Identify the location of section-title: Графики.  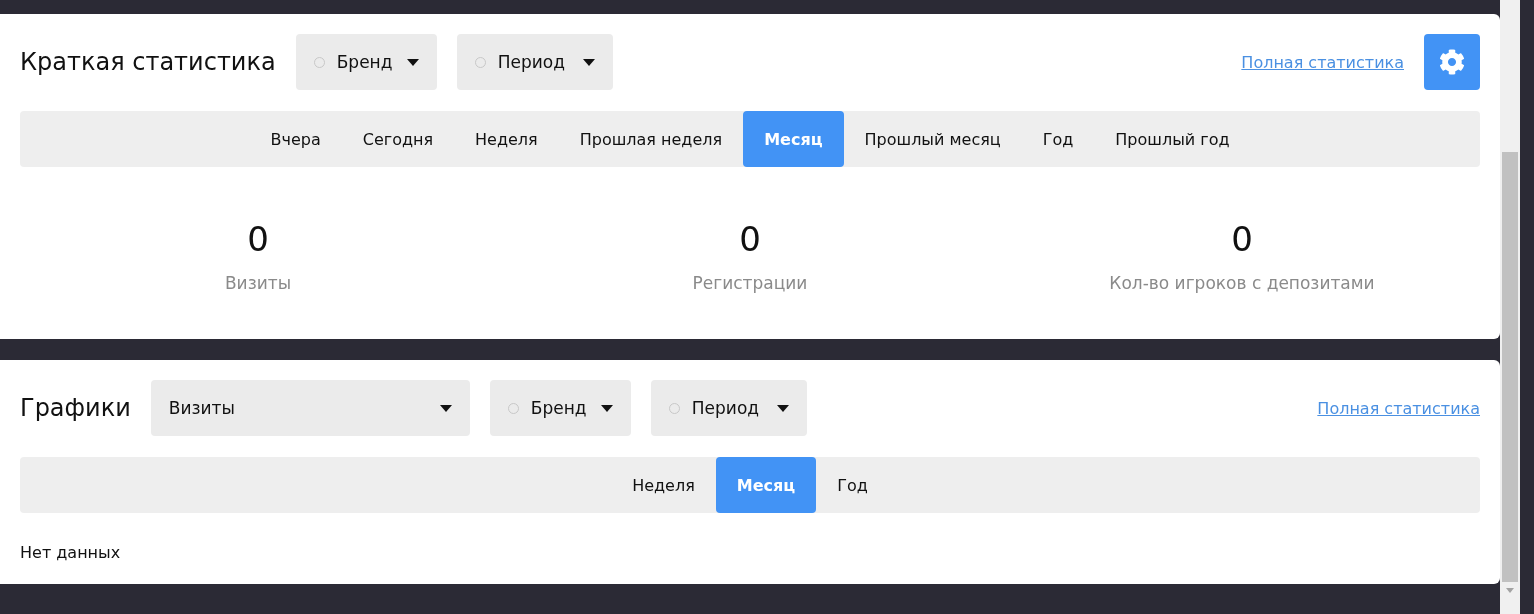
(75, 408).